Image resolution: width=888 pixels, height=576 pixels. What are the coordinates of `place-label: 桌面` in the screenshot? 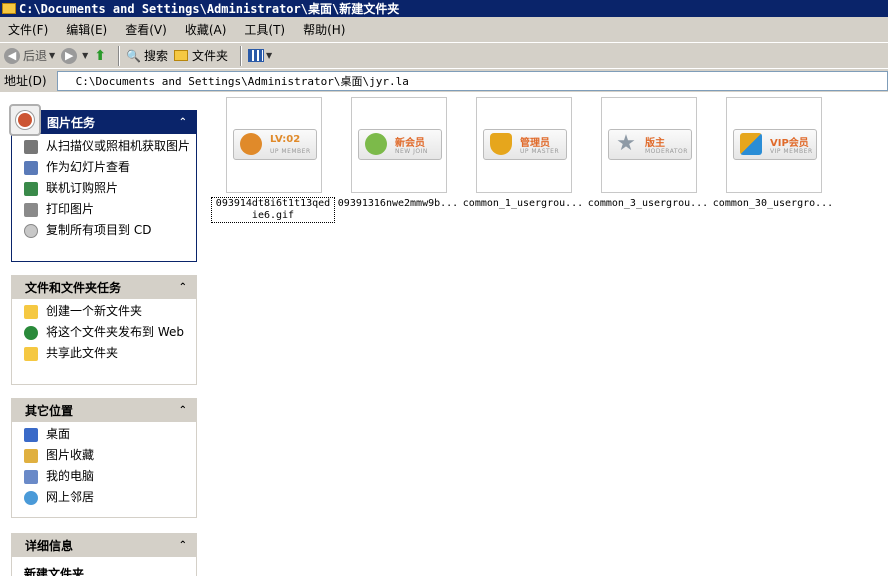 It's located at (58, 434).